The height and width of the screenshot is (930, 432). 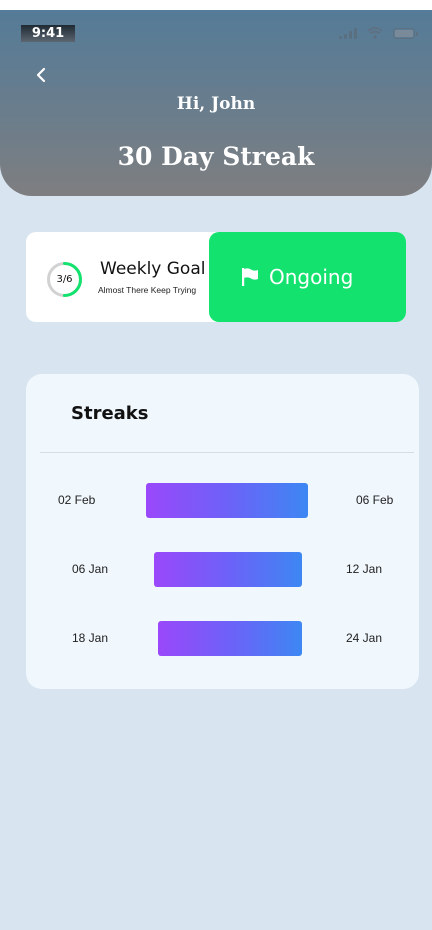 What do you see at coordinates (375, 500) in the screenshot?
I see `streak-end-date: 06 Feb` at bounding box center [375, 500].